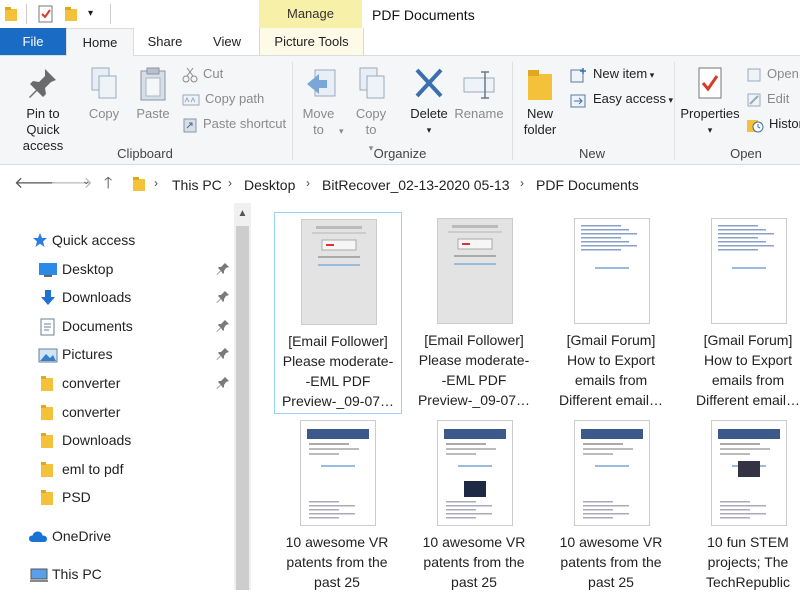  Describe the element at coordinates (39, 575) in the screenshot. I see `computer-icon` at that location.